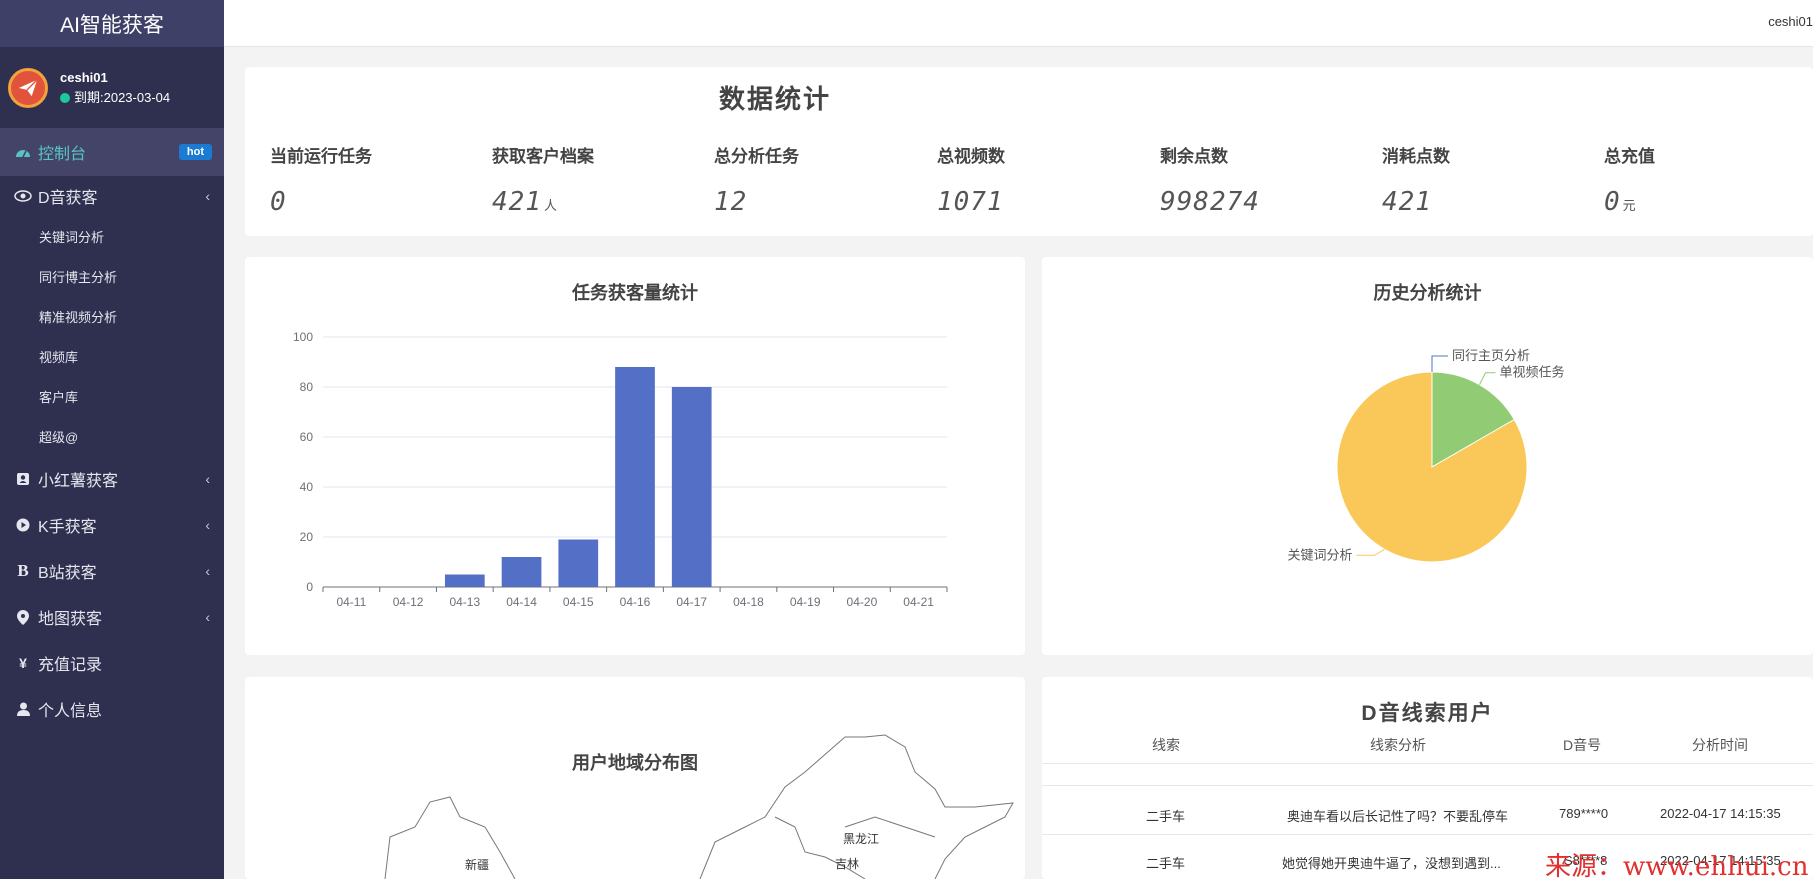 Image resolution: width=1813 pixels, height=879 pixels. Describe the element at coordinates (1629, 156) in the screenshot. I see `stat-label: 总充值` at that location.